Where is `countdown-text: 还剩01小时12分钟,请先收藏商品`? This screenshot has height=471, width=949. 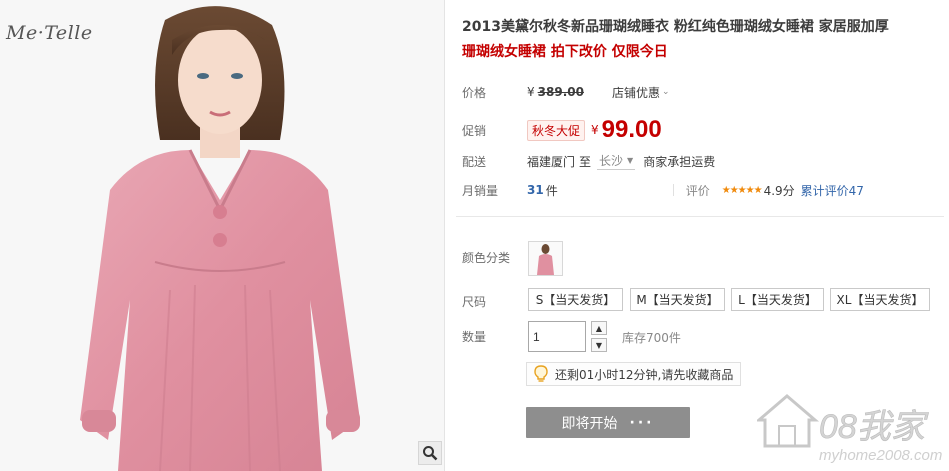
countdown-text: 还剩01小时12分钟,请先收藏商品 is located at coordinates (644, 374).